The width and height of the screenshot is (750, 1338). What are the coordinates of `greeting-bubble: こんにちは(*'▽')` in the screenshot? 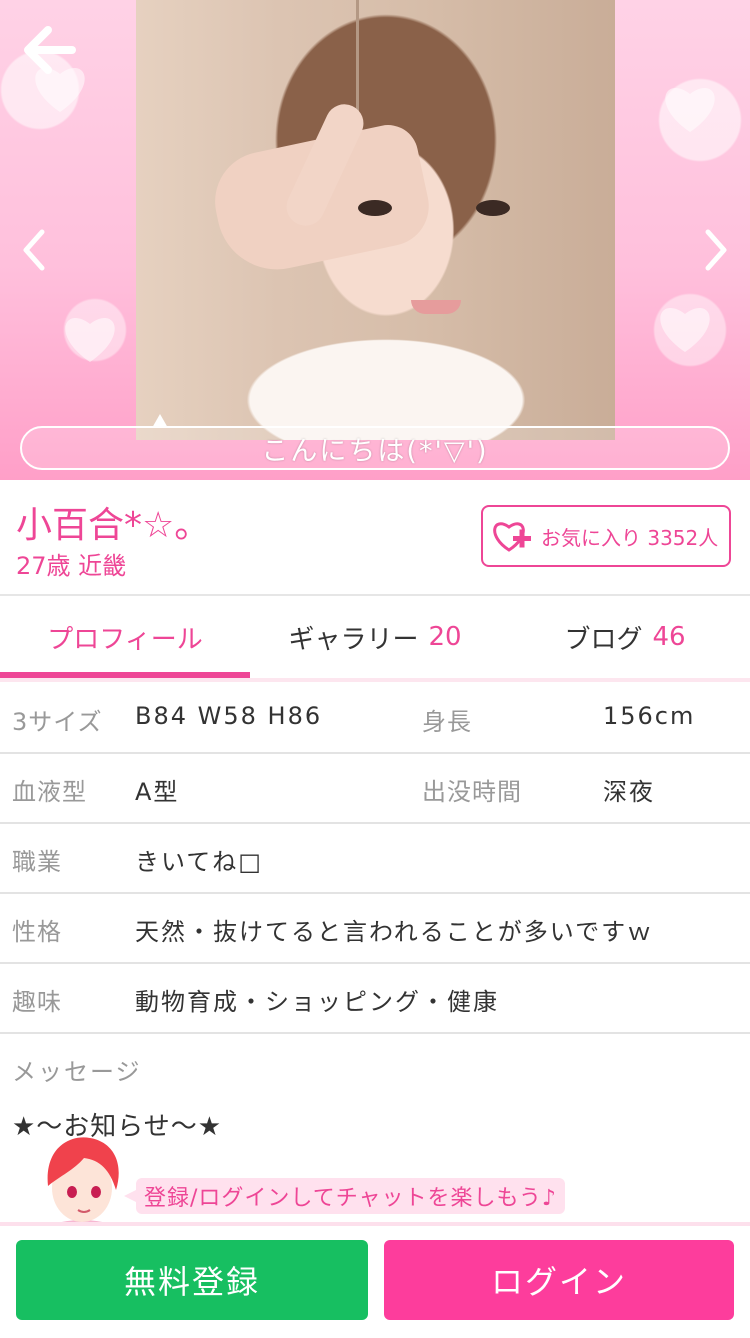 It's located at (375, 442).